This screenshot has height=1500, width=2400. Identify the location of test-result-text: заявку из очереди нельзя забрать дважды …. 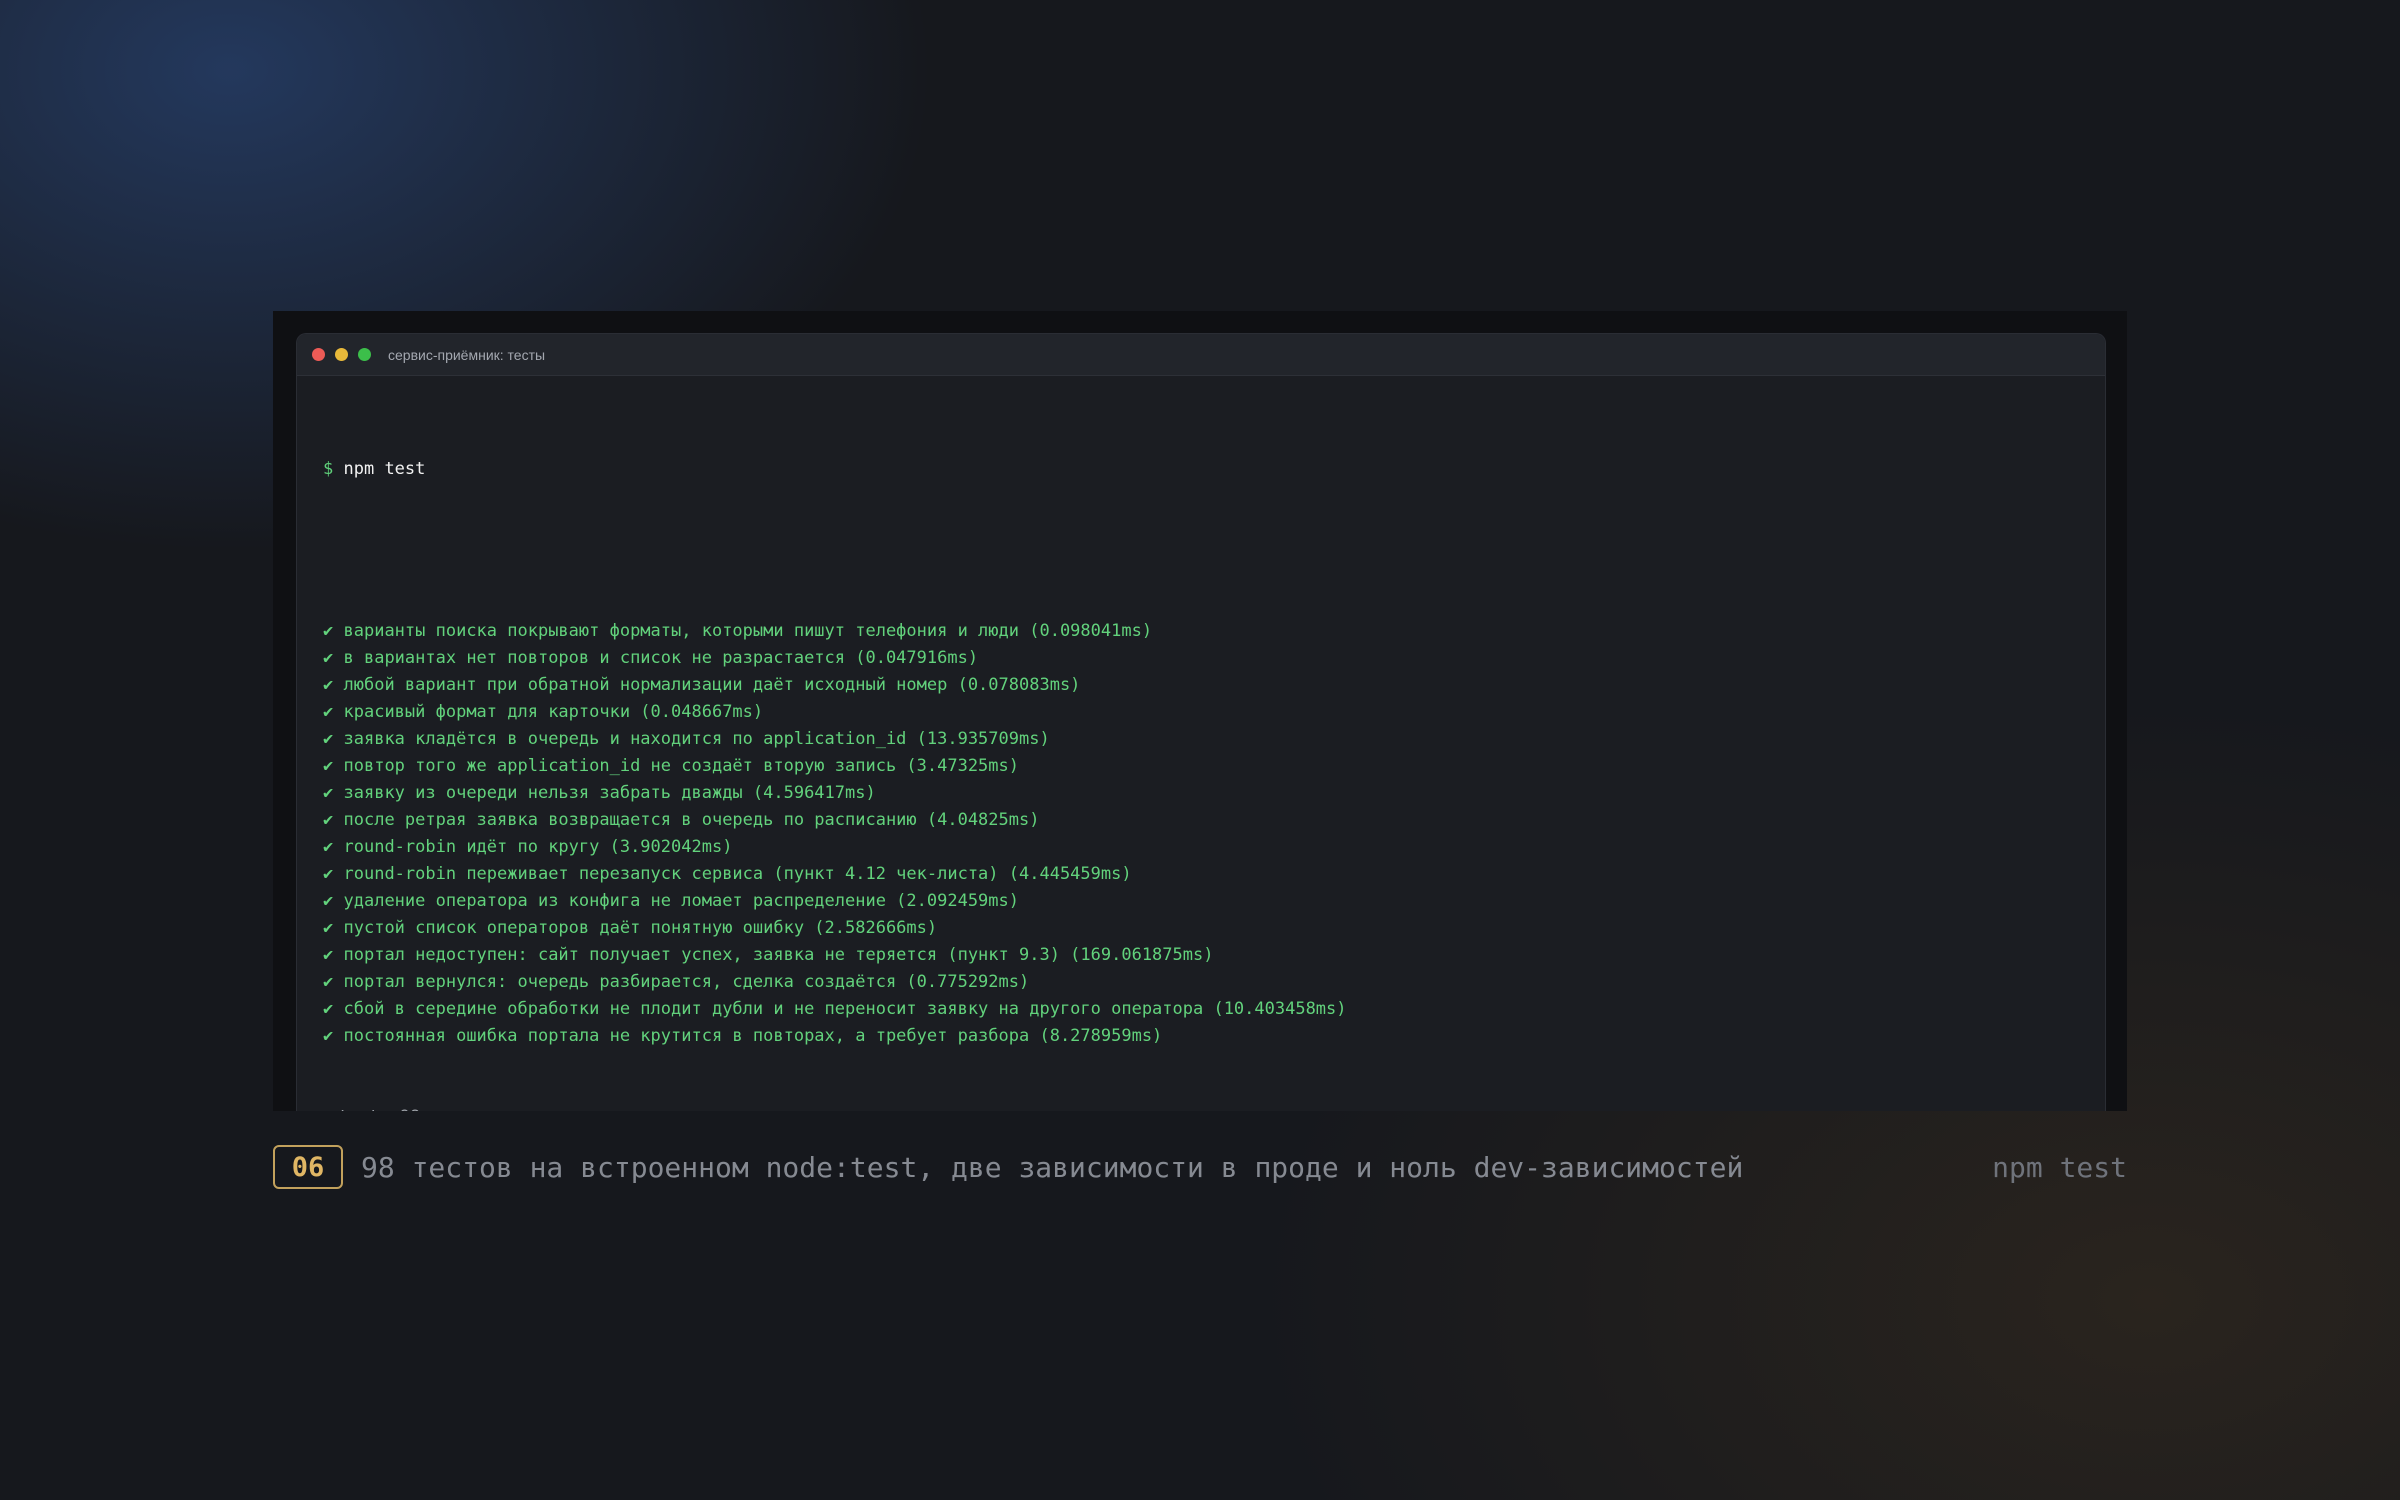
(609, 793).